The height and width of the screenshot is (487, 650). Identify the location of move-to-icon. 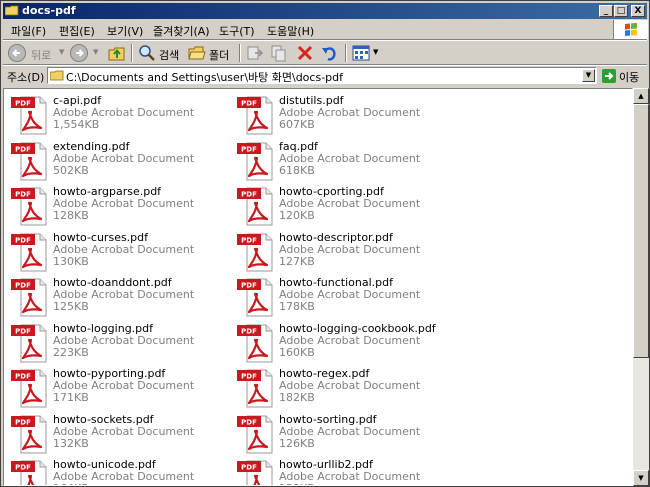
(255, 53).